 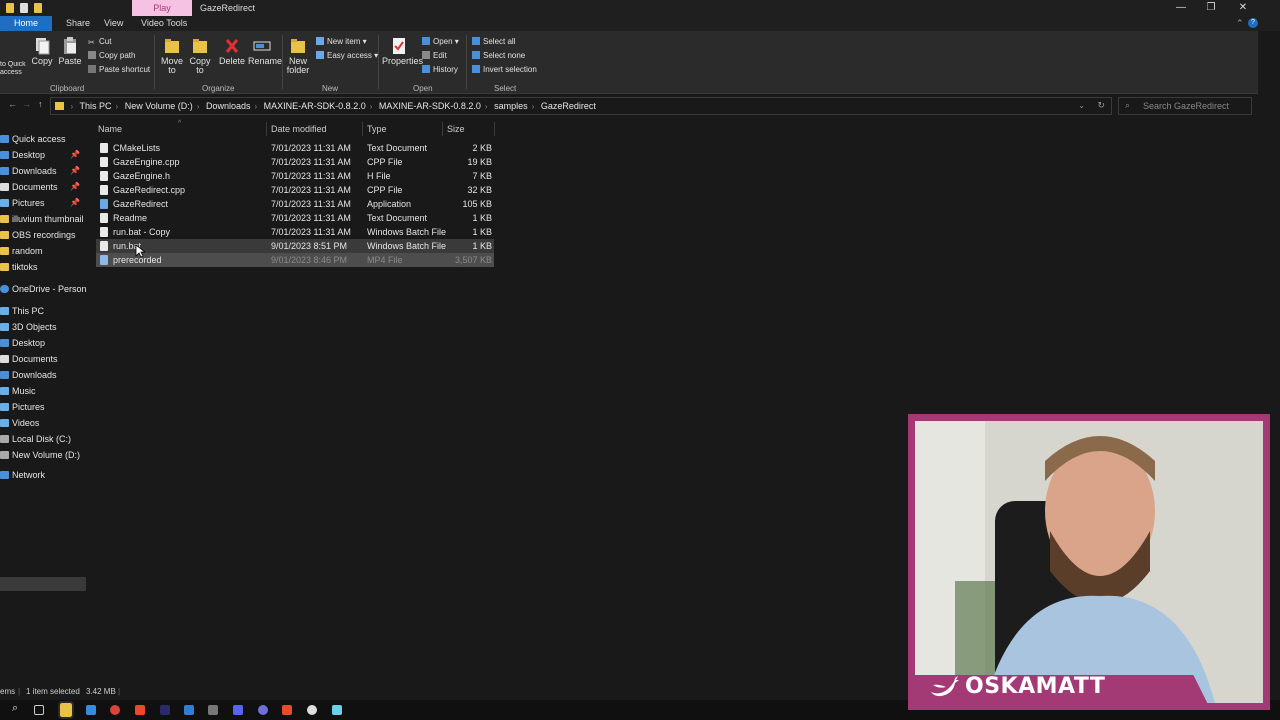 What do you see at coordinates (568, 106) in the screenshot?
I see `breadcrumb: GazeRedirect` at bounding box center [568, 106].